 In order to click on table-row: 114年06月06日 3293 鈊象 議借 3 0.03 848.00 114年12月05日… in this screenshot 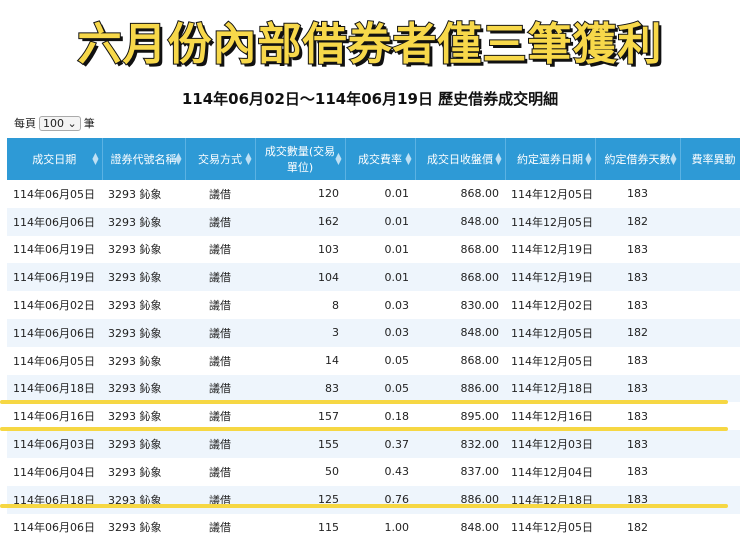, I will do `click(373, 332)`.